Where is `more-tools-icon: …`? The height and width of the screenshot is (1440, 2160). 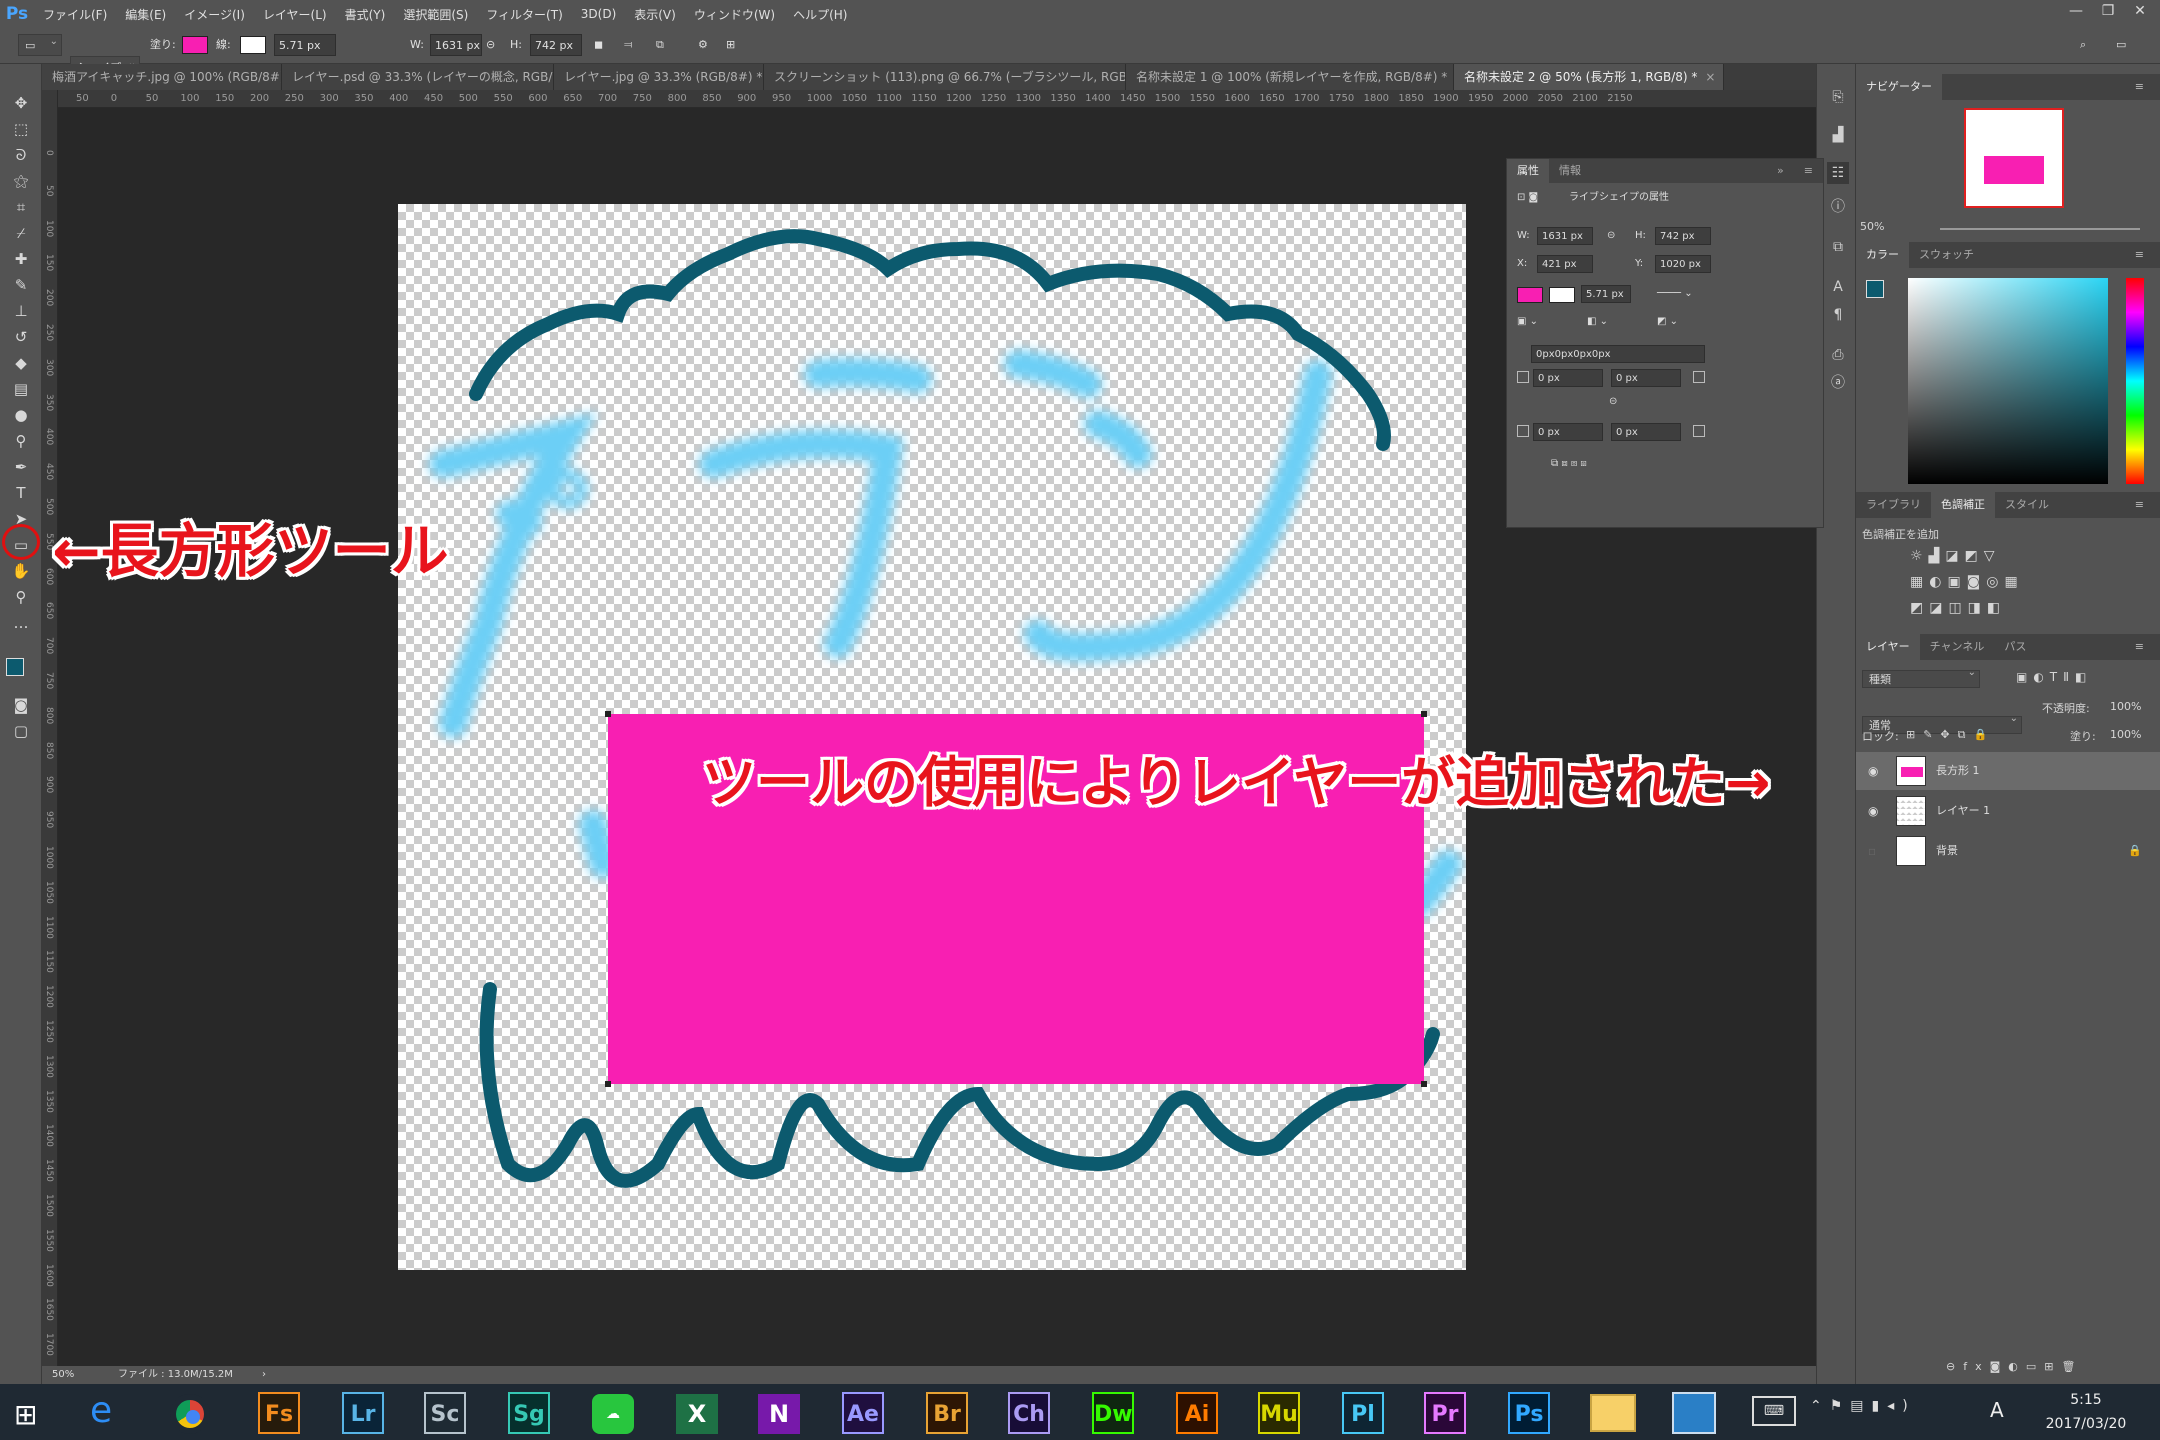 more-tools-icon: … is located at coordinates (21, 623).